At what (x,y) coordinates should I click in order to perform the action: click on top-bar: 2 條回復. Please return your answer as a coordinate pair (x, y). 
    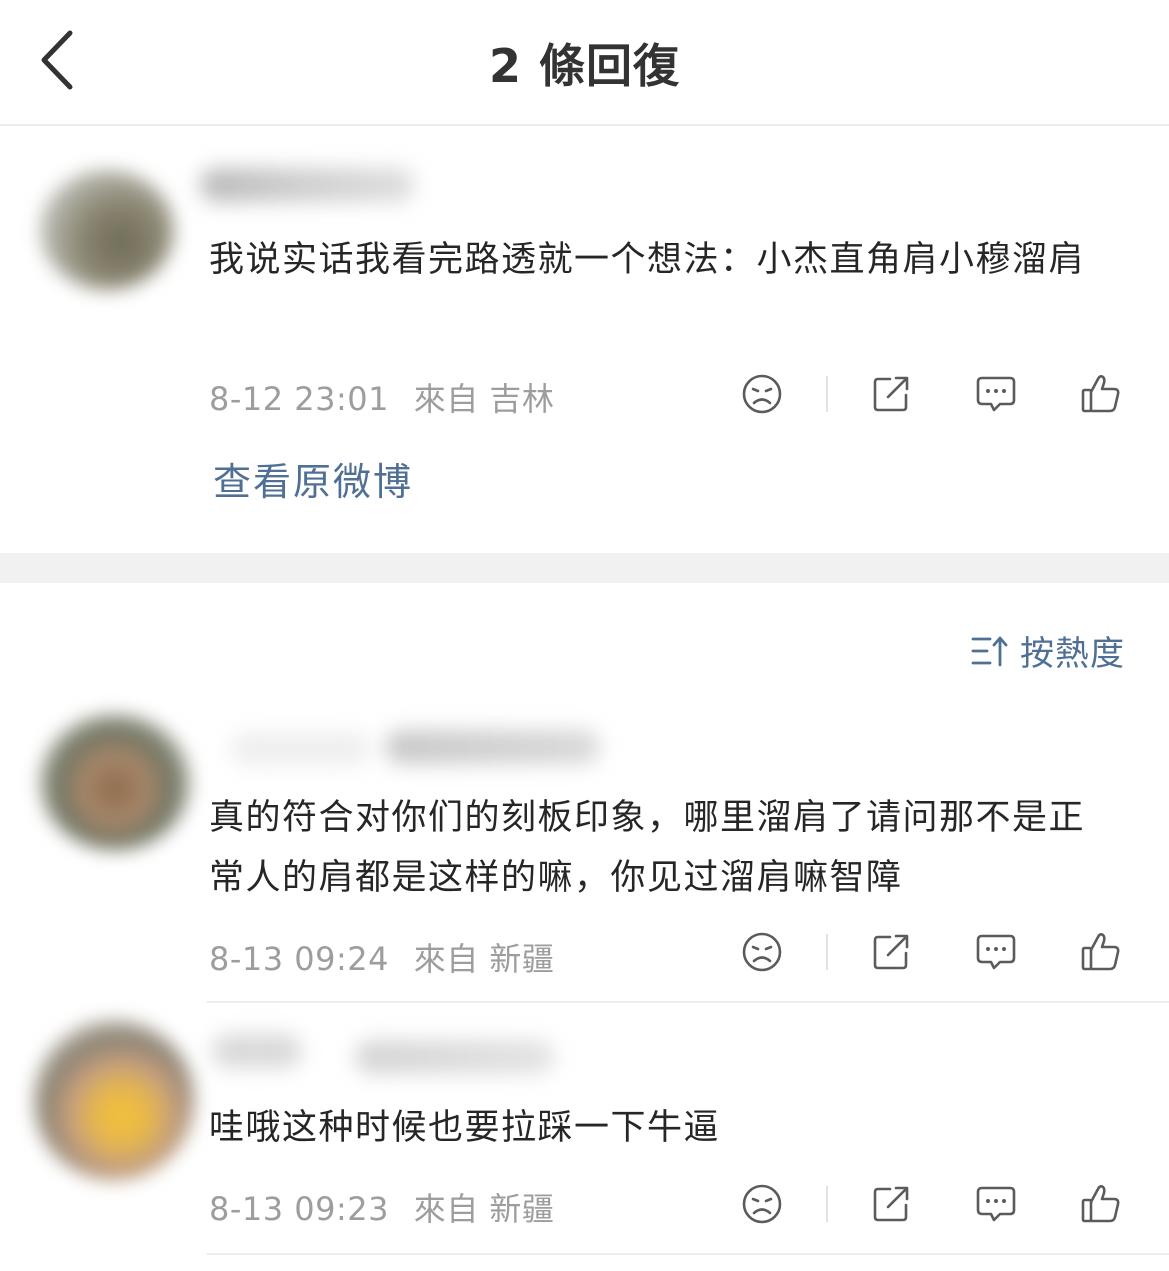
    Looking at the image, I should click on (584, 63).